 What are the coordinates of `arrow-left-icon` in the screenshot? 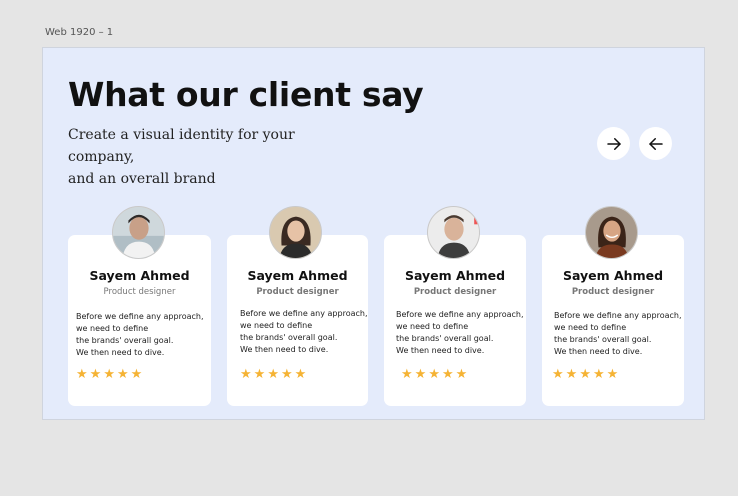 It's located at (655, 143).